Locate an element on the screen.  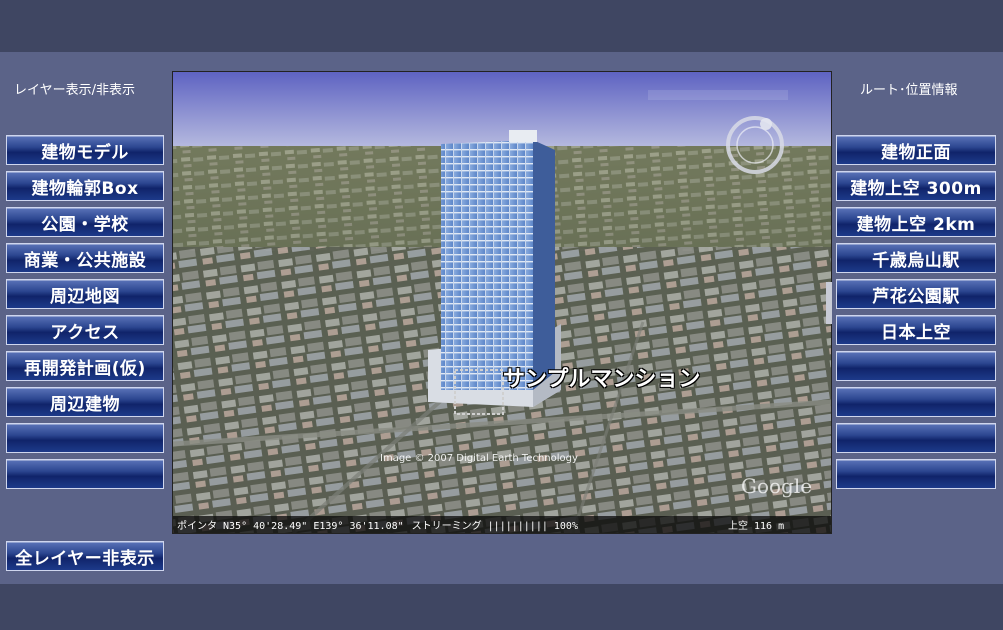
top-bar is located at coordinates (501, 26).